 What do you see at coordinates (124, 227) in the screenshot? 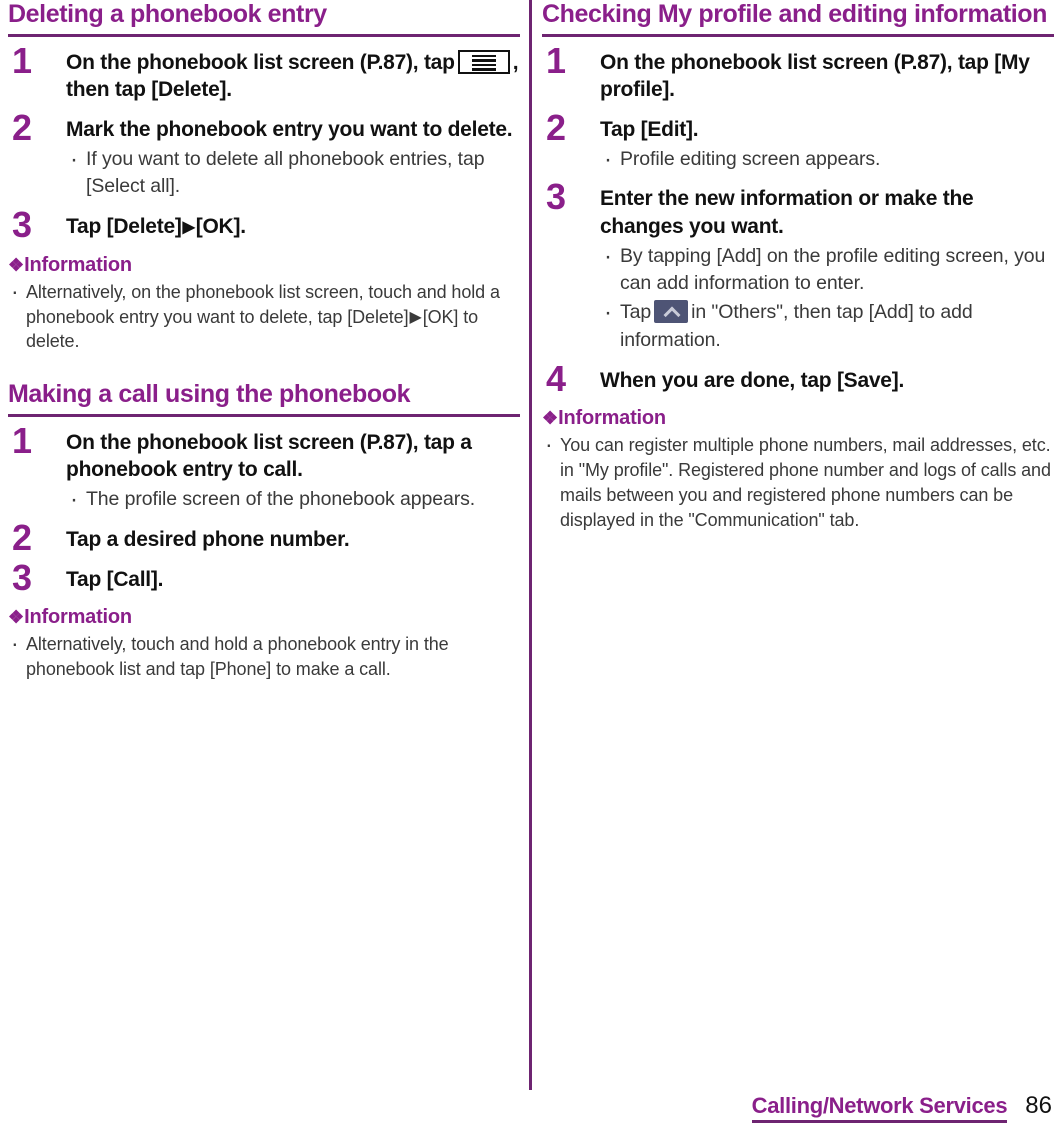
I see `step-text-before: Tap [Delete]` at bounding box center [124, 227].